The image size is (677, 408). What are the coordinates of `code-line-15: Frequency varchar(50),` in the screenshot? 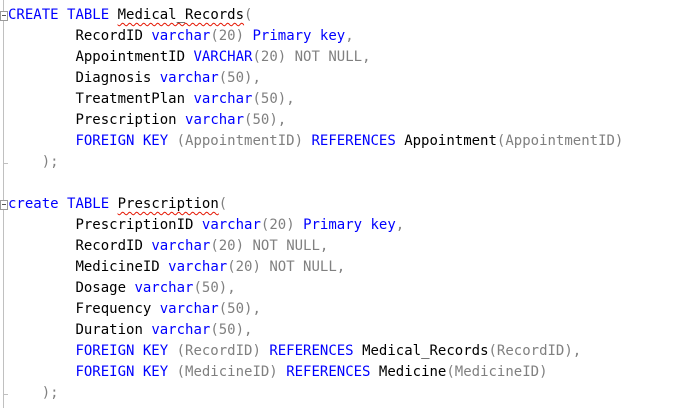 It's located at (134, 309).